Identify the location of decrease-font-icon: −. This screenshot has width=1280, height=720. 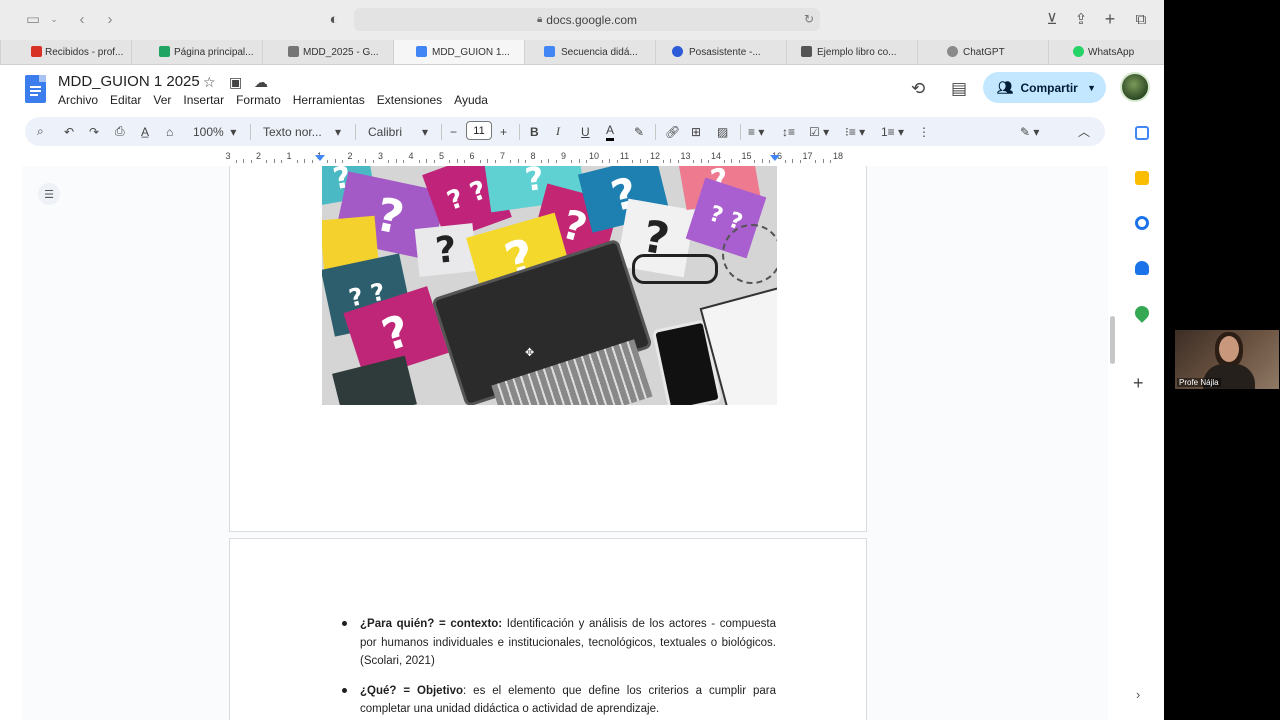
(453, 131).